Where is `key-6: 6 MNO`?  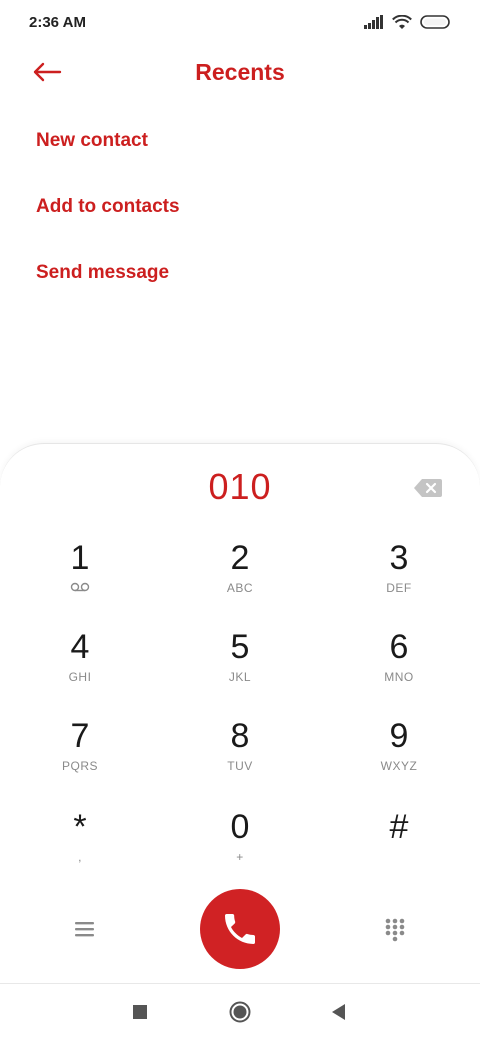 key-6: 6 MNO is located at coordinates (399, 668).